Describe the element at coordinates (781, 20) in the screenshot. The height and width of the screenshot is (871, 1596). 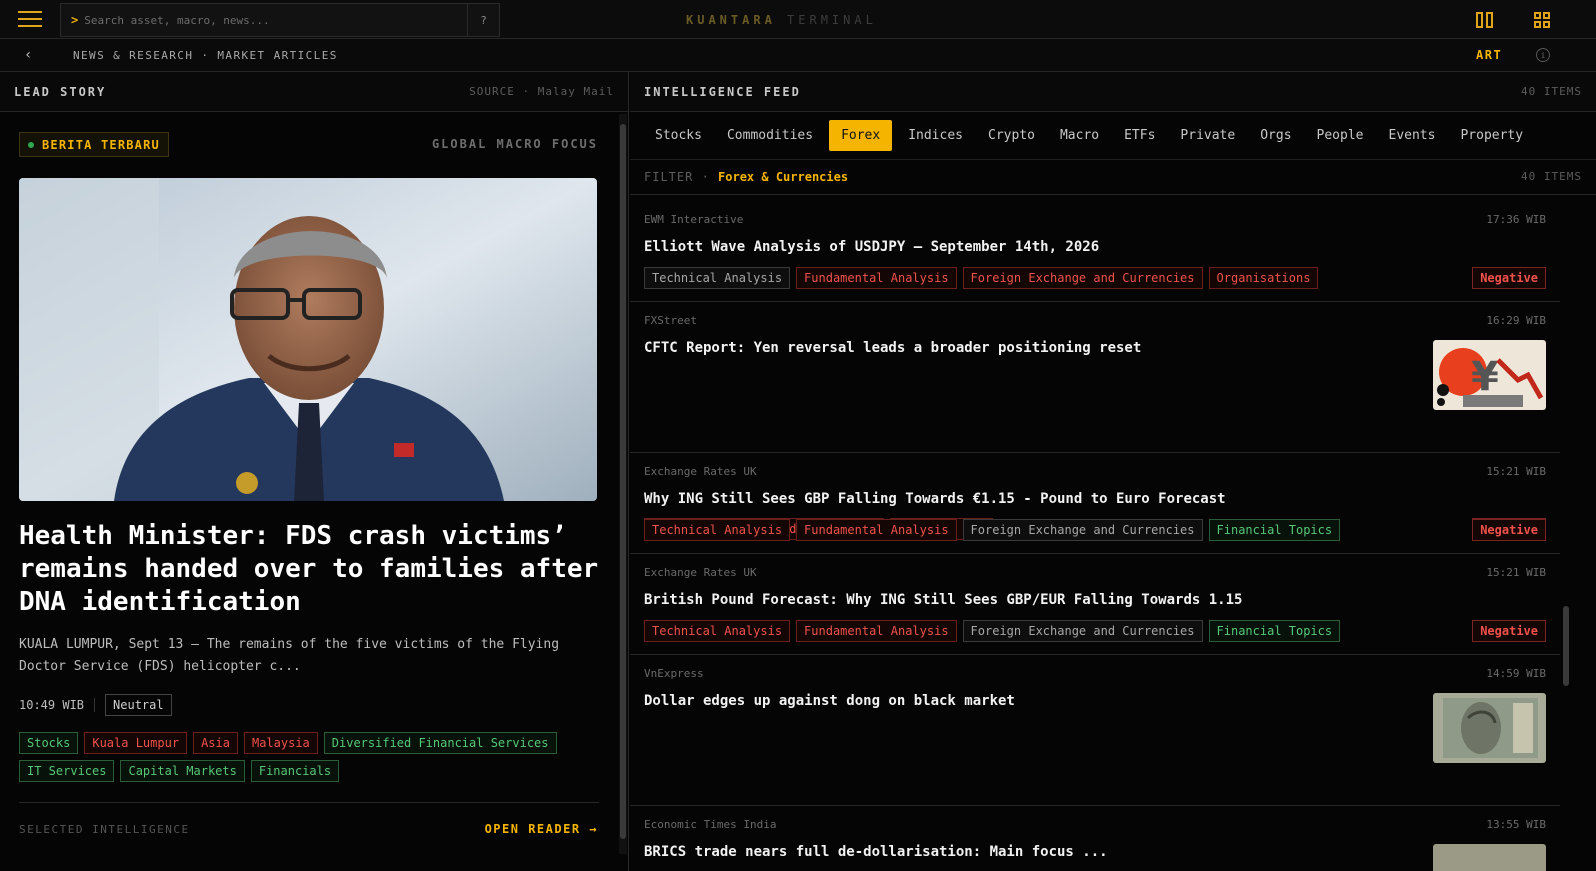
I see `app-brand: KUANTARA TERMINAL` at that location.